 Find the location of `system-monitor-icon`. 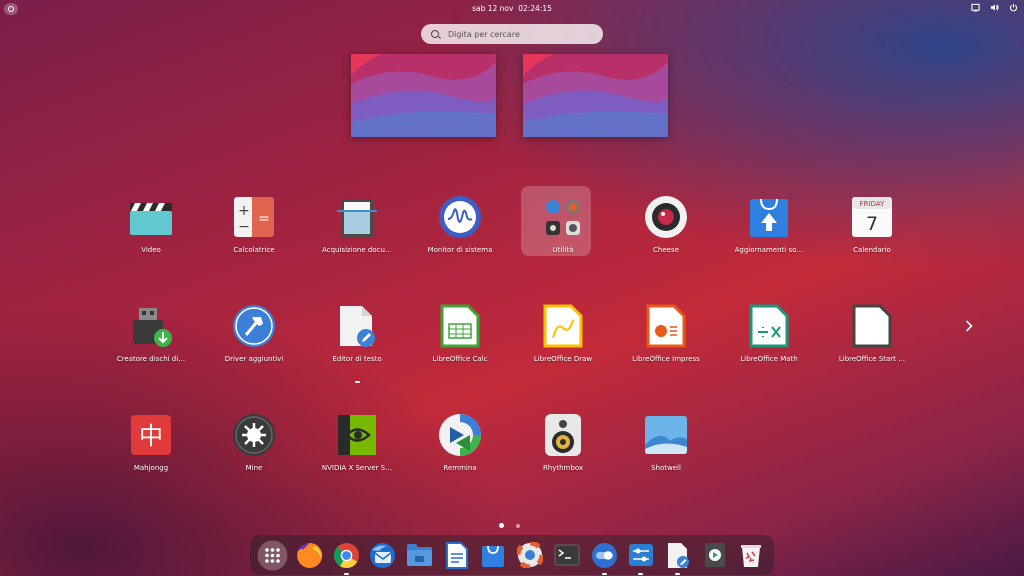

system-monitor-icon is located at coordinates (460, 217).